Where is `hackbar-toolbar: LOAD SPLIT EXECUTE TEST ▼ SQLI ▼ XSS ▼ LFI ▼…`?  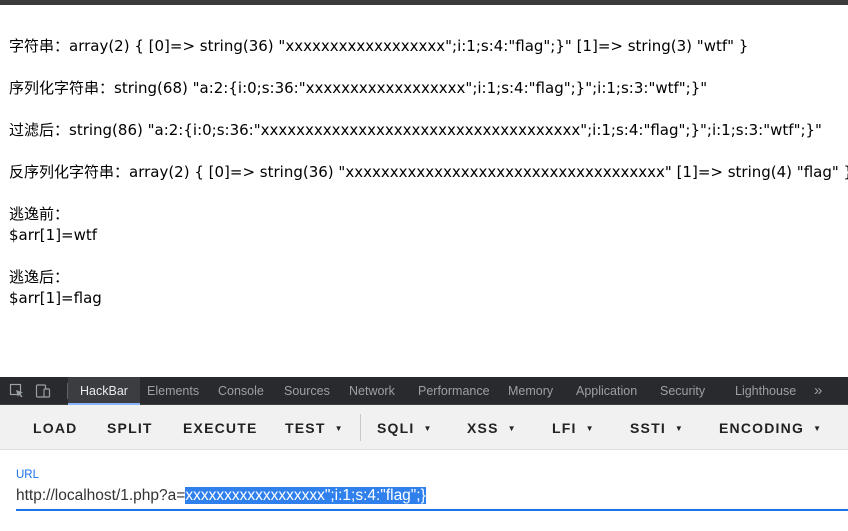
hackbar-toolbar: LOAD SPLIT EXECUTE TEST ▼ SQLI ▼ XSS ▼ LFI ▼… is located at coordinates (424, 427).